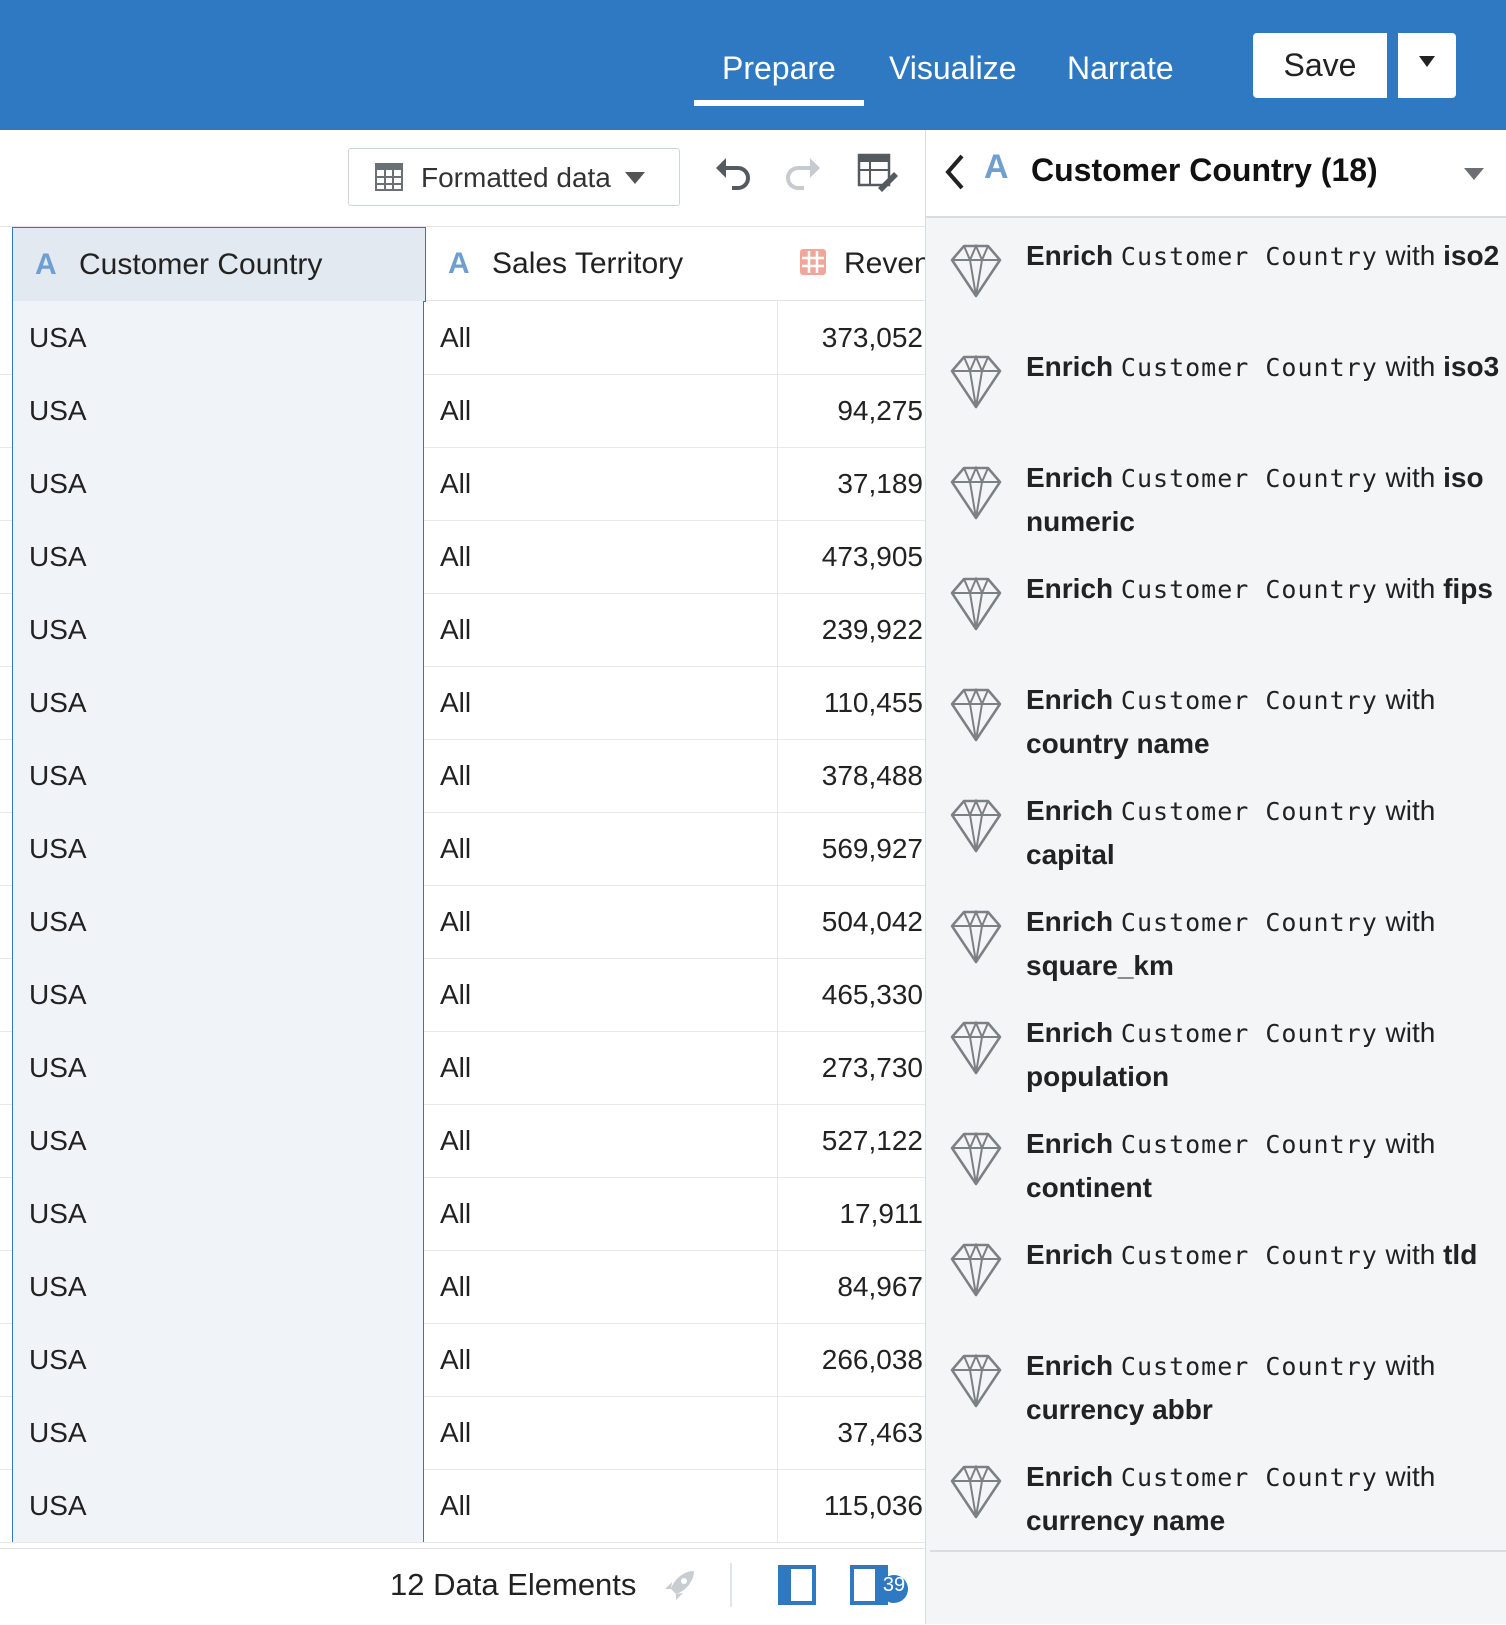 This screenshot has width=1506, height=1625. I want to click on enrich-recommendation-item: Enrich Customer Country with population, so click(1218, 1051).